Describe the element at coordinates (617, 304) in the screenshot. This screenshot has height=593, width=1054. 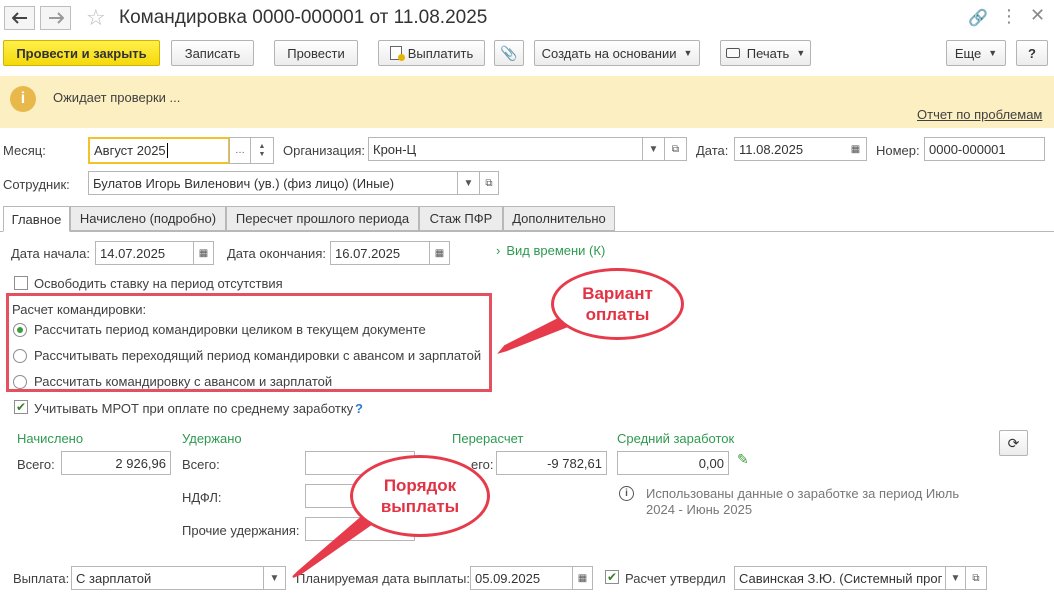
I see `annotation-bubble-payment-variant: Вариант оплаты` at that location.